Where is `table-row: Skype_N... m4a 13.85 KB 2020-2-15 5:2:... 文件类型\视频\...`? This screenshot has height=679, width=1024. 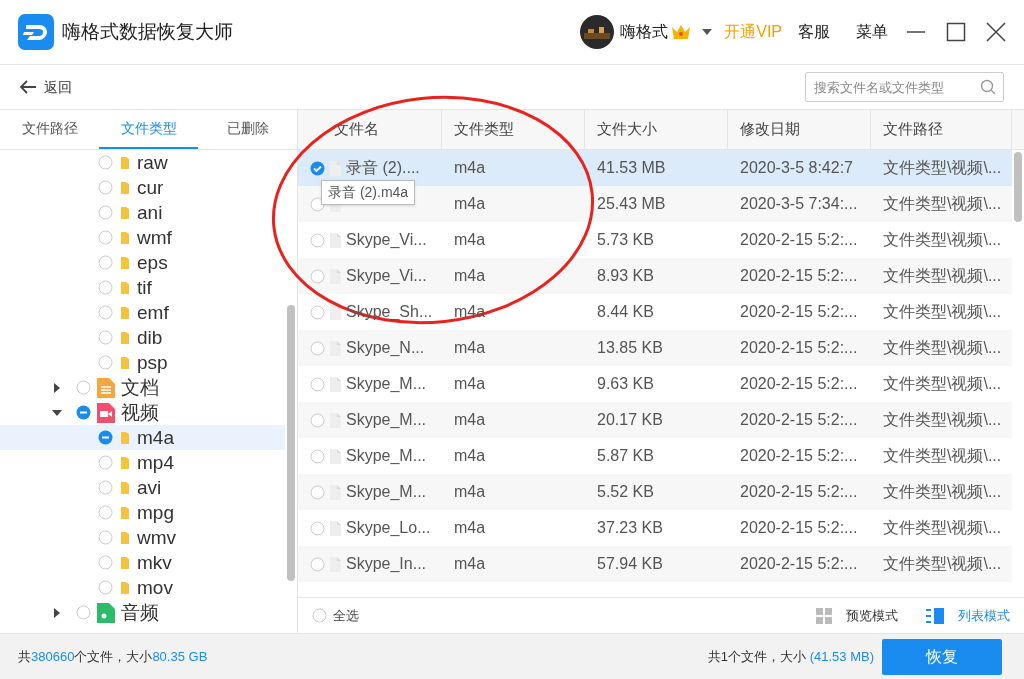 table-row: Skype_N... m4a 13.85 KB 2020-2-15 5:2:... 文件类型\视频\... is located at coordinates (655, 348).